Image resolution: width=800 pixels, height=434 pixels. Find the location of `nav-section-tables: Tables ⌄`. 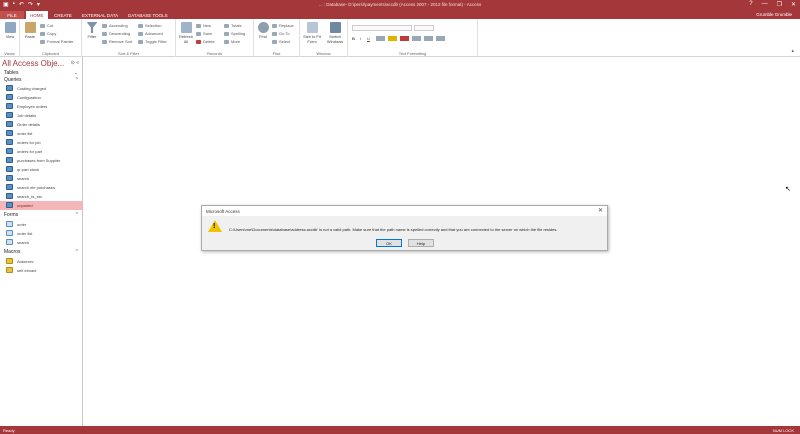

nav-section-tables: Tables ⌄ is located at coordinates (41, 73).